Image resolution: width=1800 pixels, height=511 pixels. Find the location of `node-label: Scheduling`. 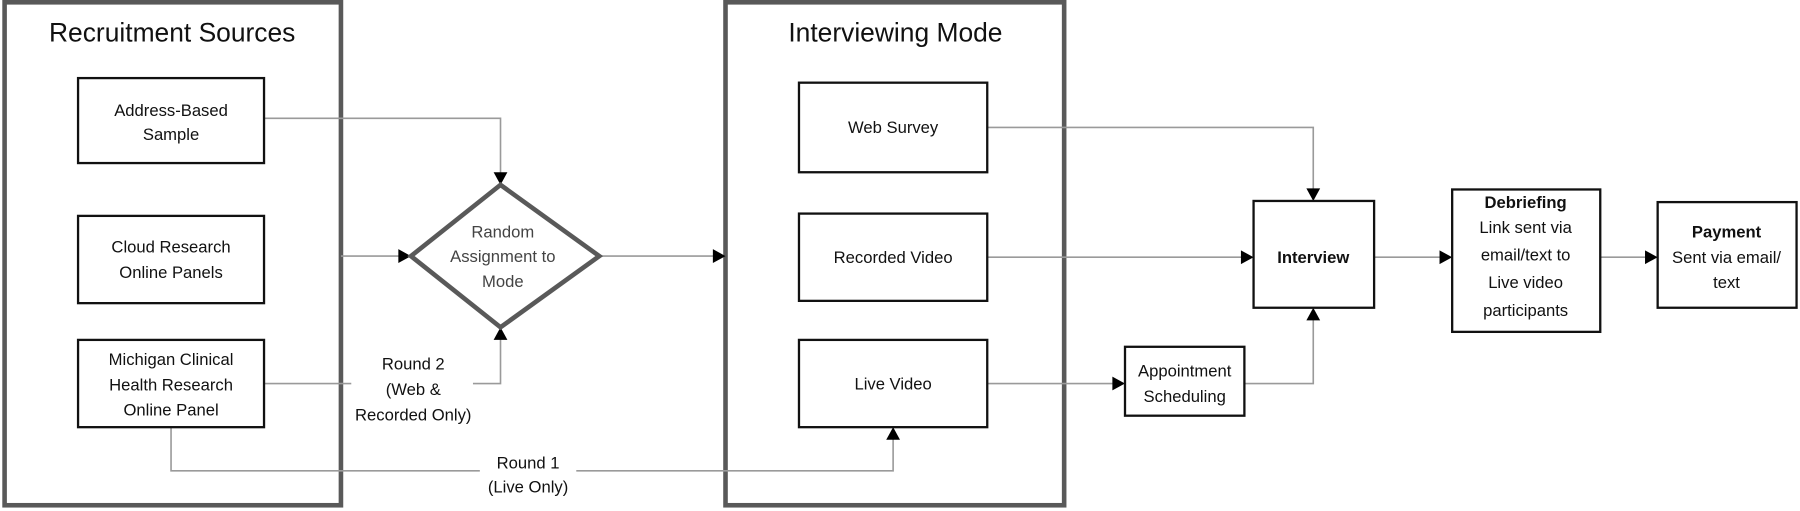

node-label: Scheduling is located at coordinates (1185, 396).